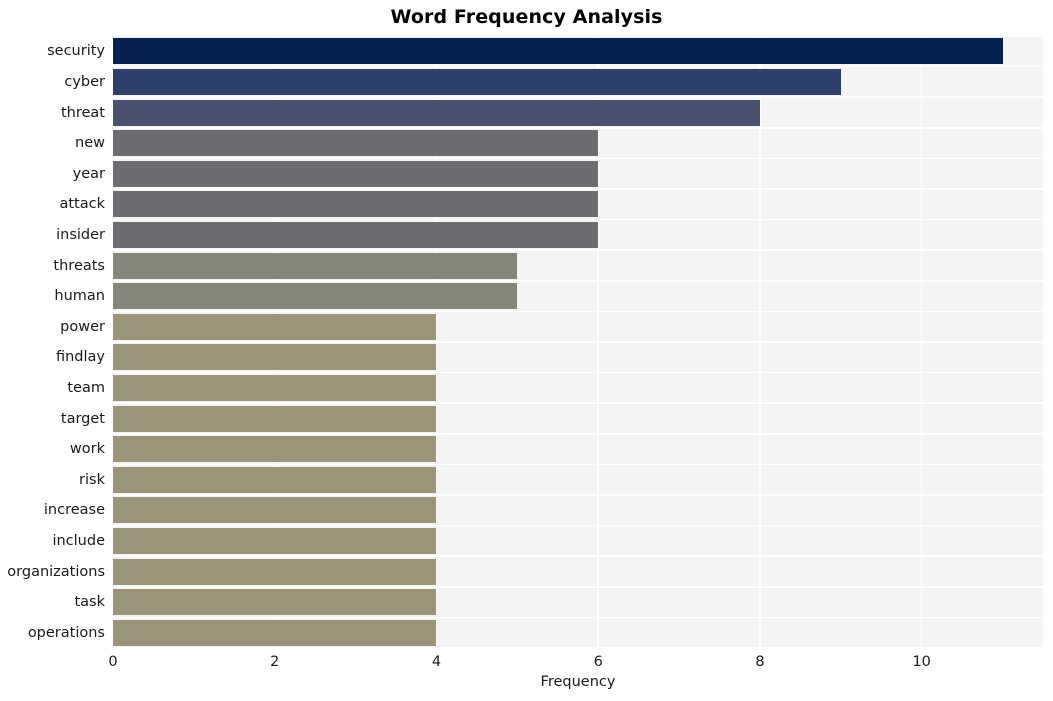 This screenshot has height=701, width=1053. What do you see at coordinates (66, 632) in the screenshot?
I see `y-tick-label-operations: operations` at bounding box center [66, 632].